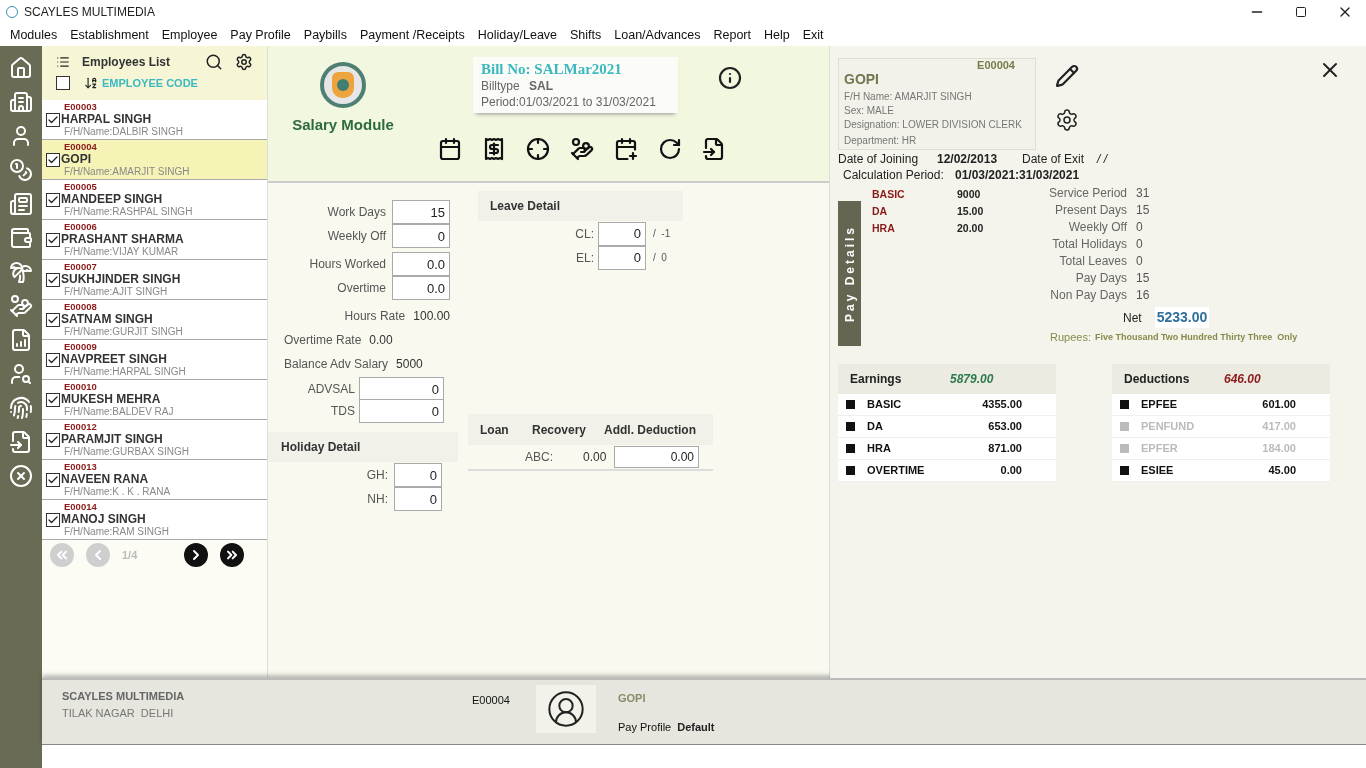 The image size is (1366, 768). Describe the element at coordinates (421, 212) in the screenshot. I see `number-field: 15` at that location.